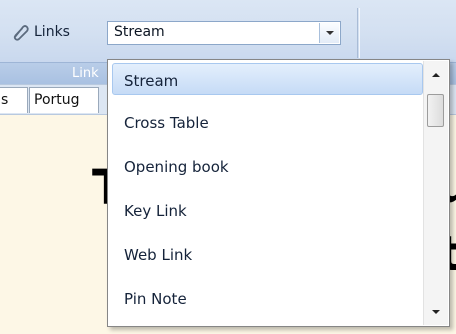 The height and width of the screenshot is (334, 456). I want to click on tab-label: Portug, so click(57, 100).